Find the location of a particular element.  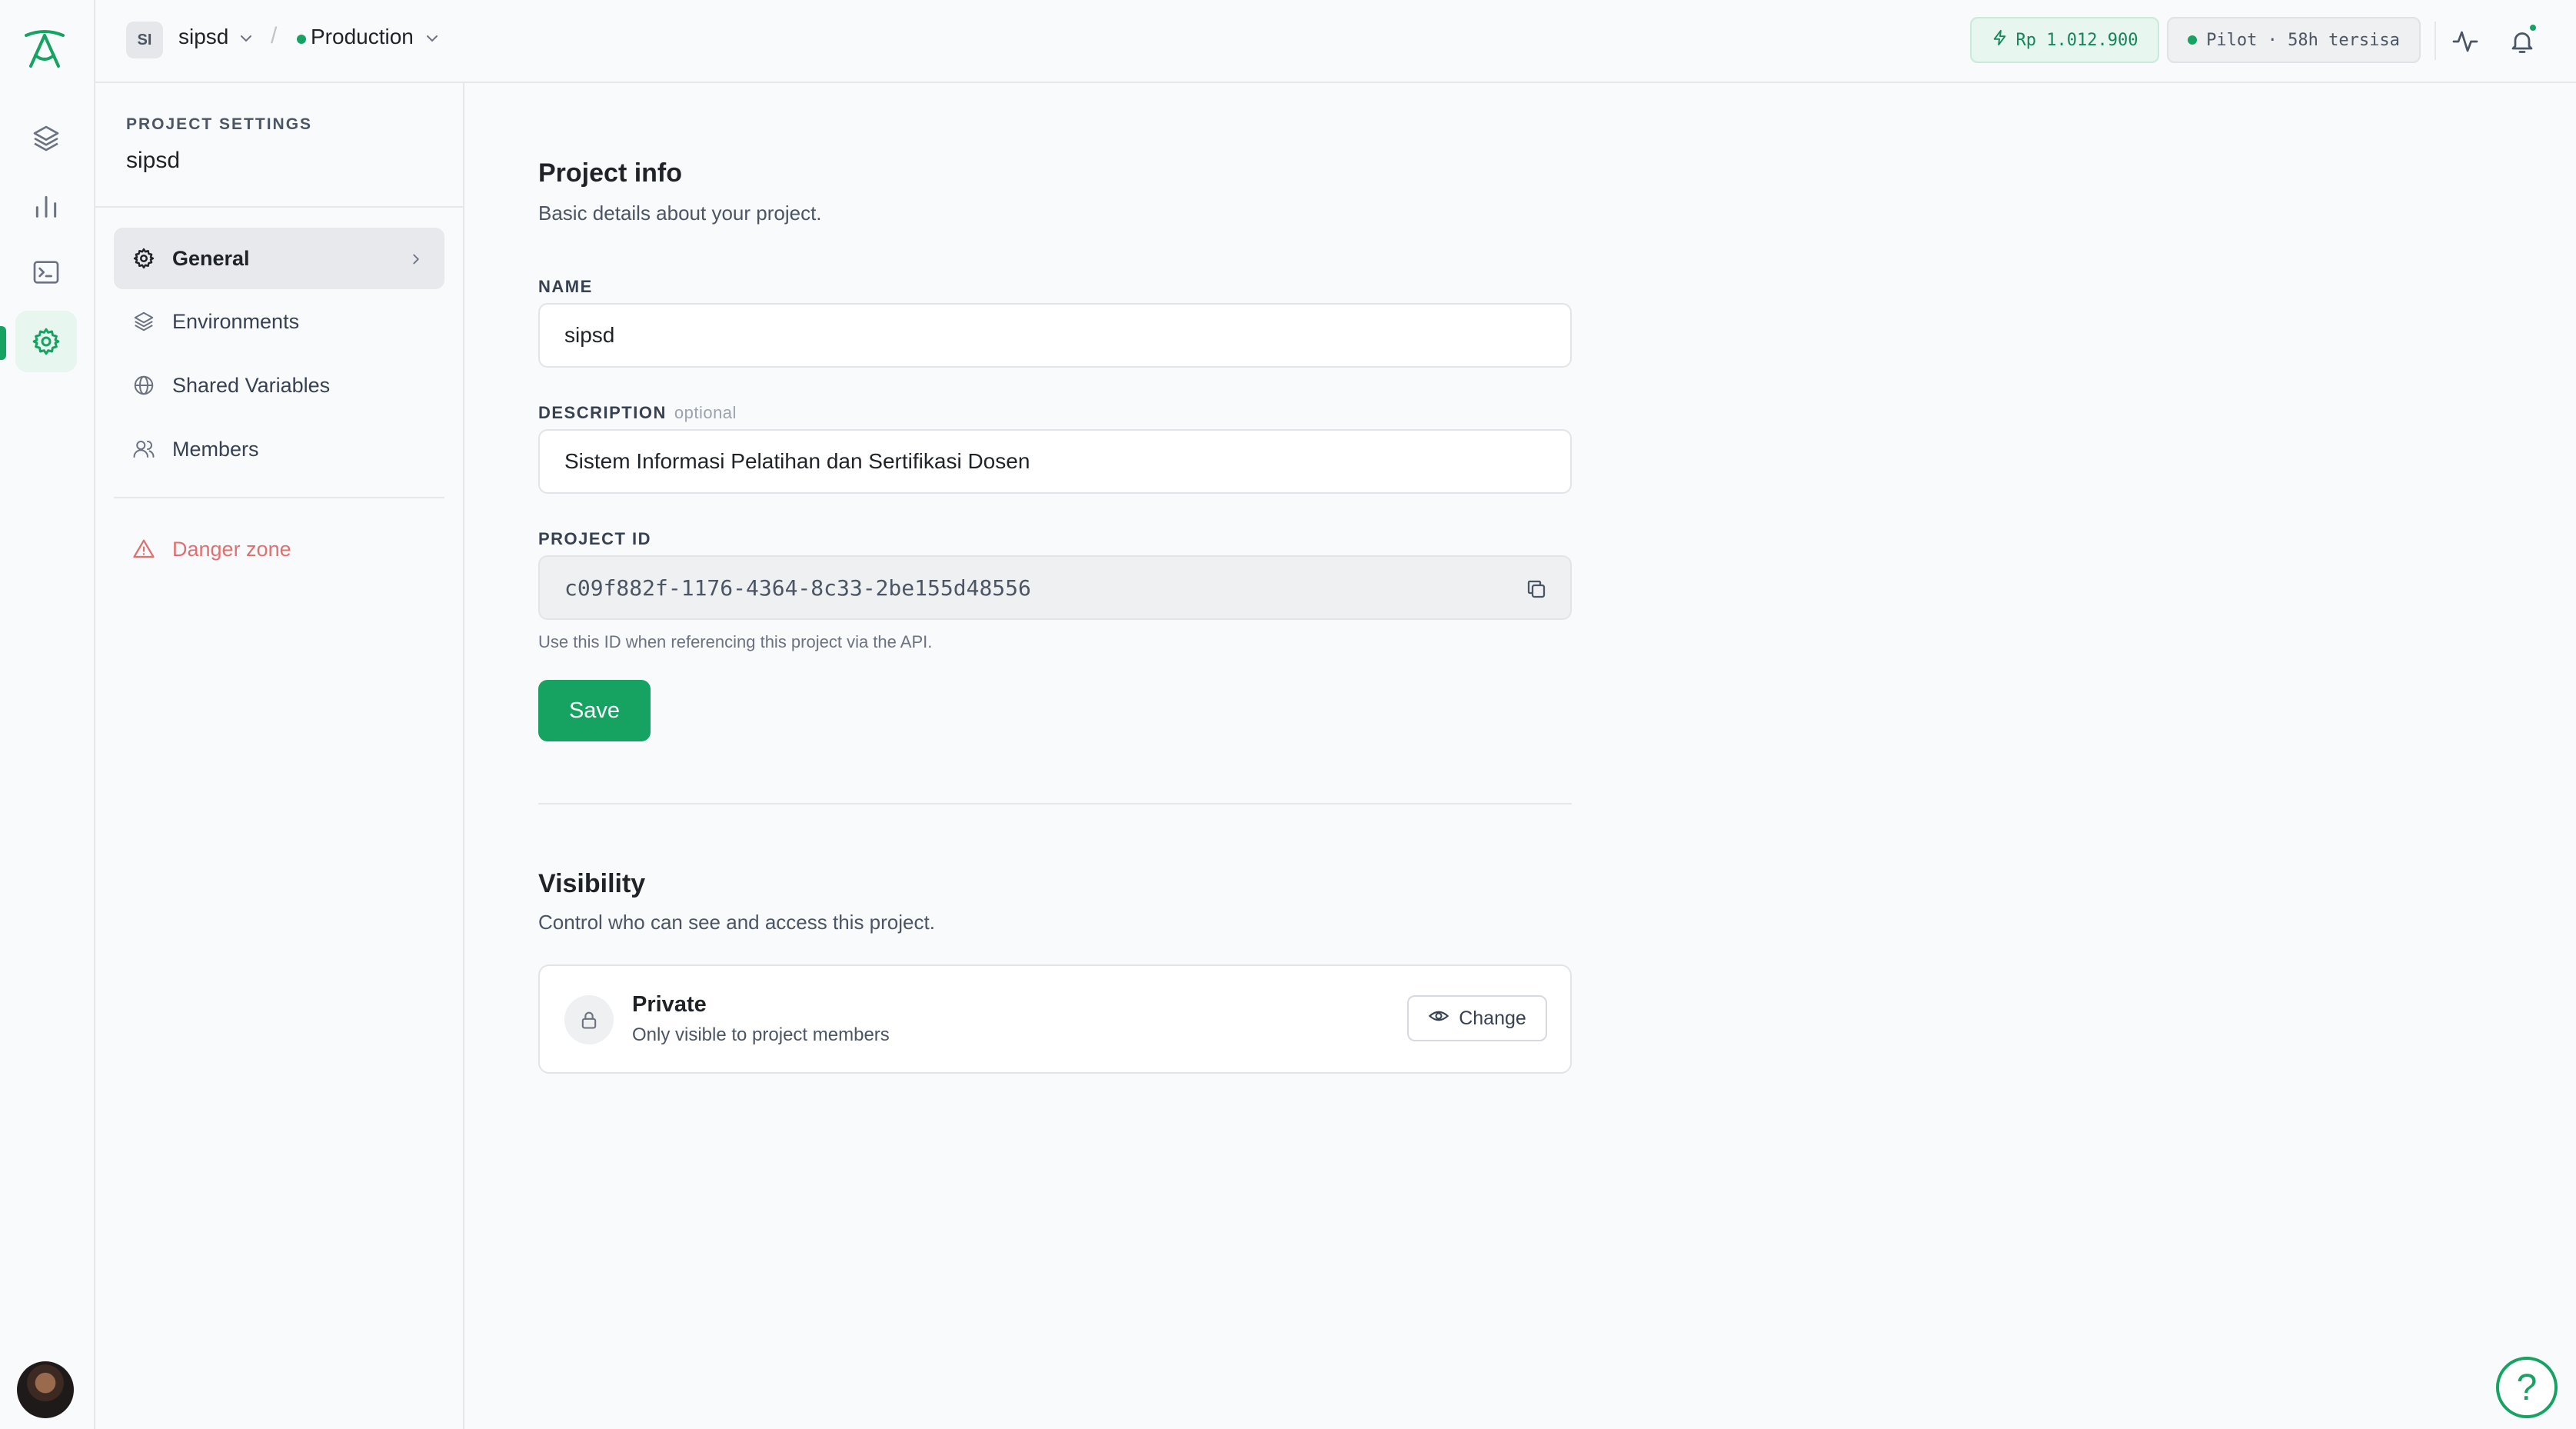

environment-chevron-down-icon is located at coordinates (432, 40).